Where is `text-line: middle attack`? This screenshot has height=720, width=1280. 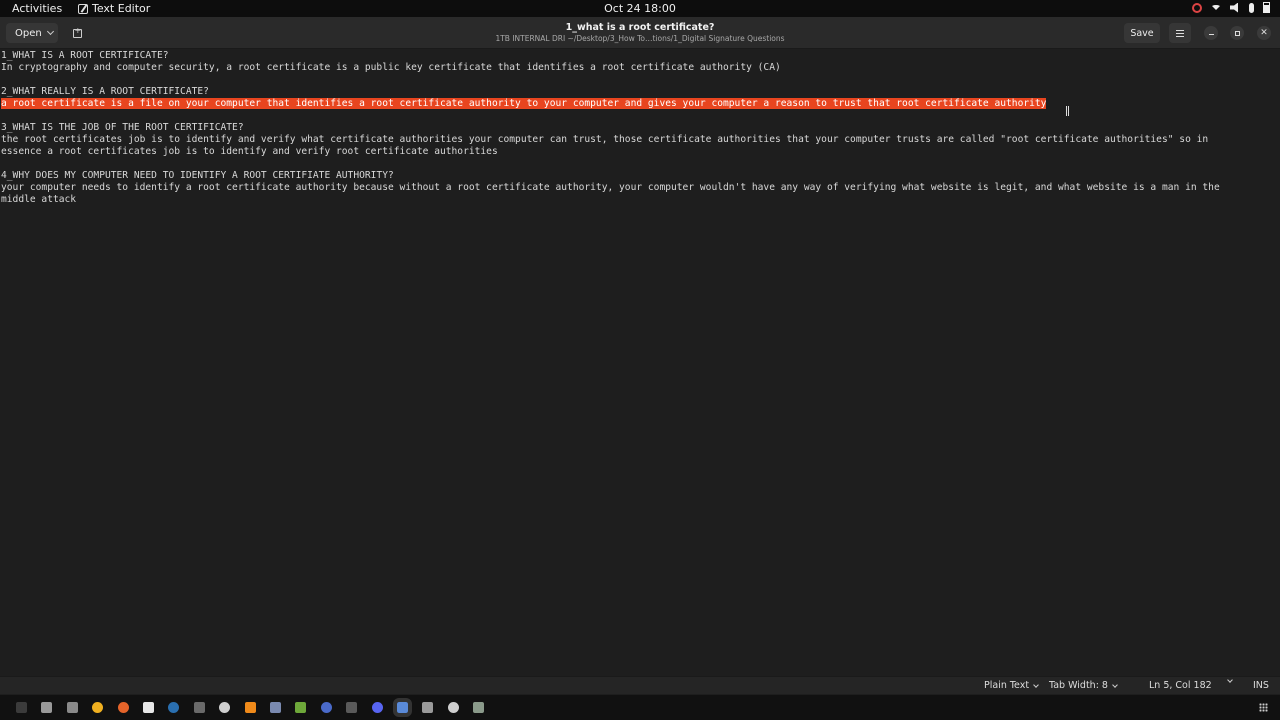 text-line: middle attack is located at coordinates (38, 200).